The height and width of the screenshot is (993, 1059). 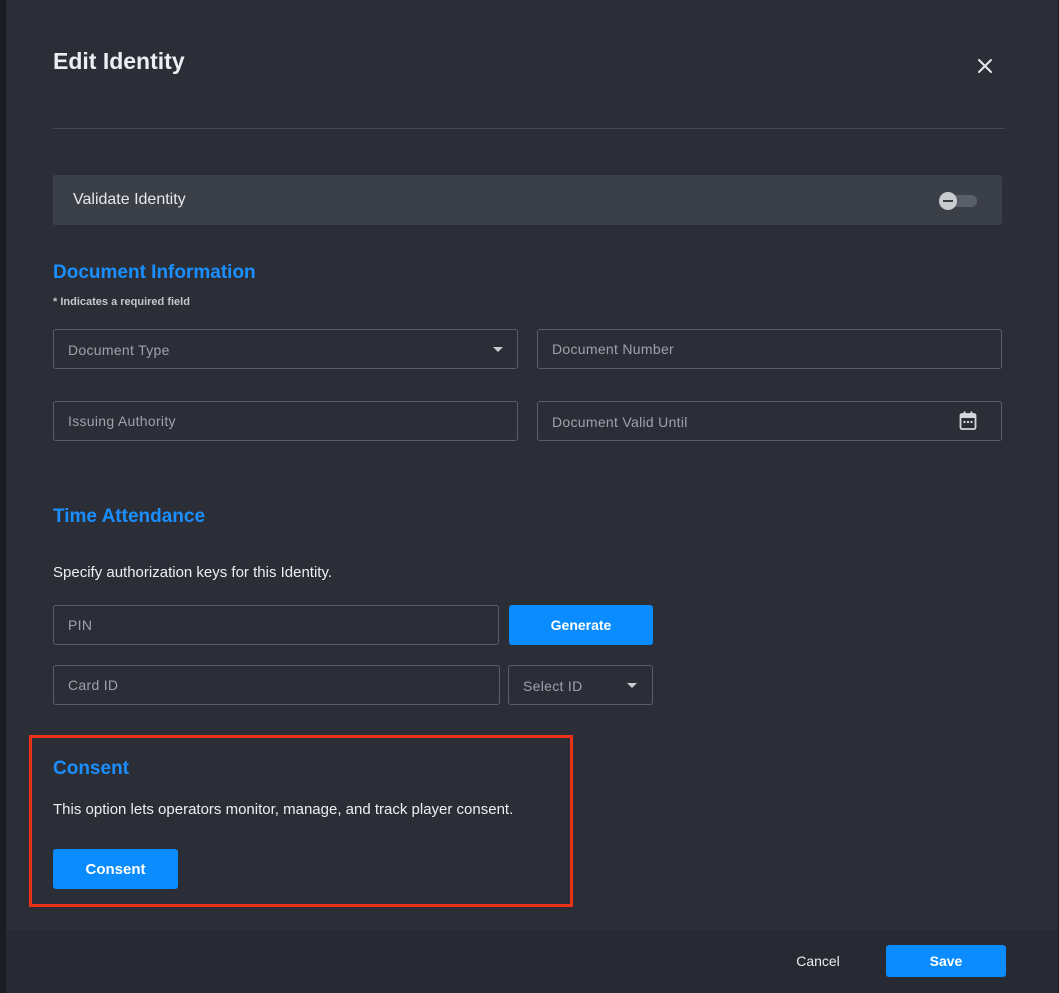 What do you see at coordinates (620, 422) in the screenshot?
I see `document-valid-until-placeholder: Document Valid Until` at bounding box center [620, 422].